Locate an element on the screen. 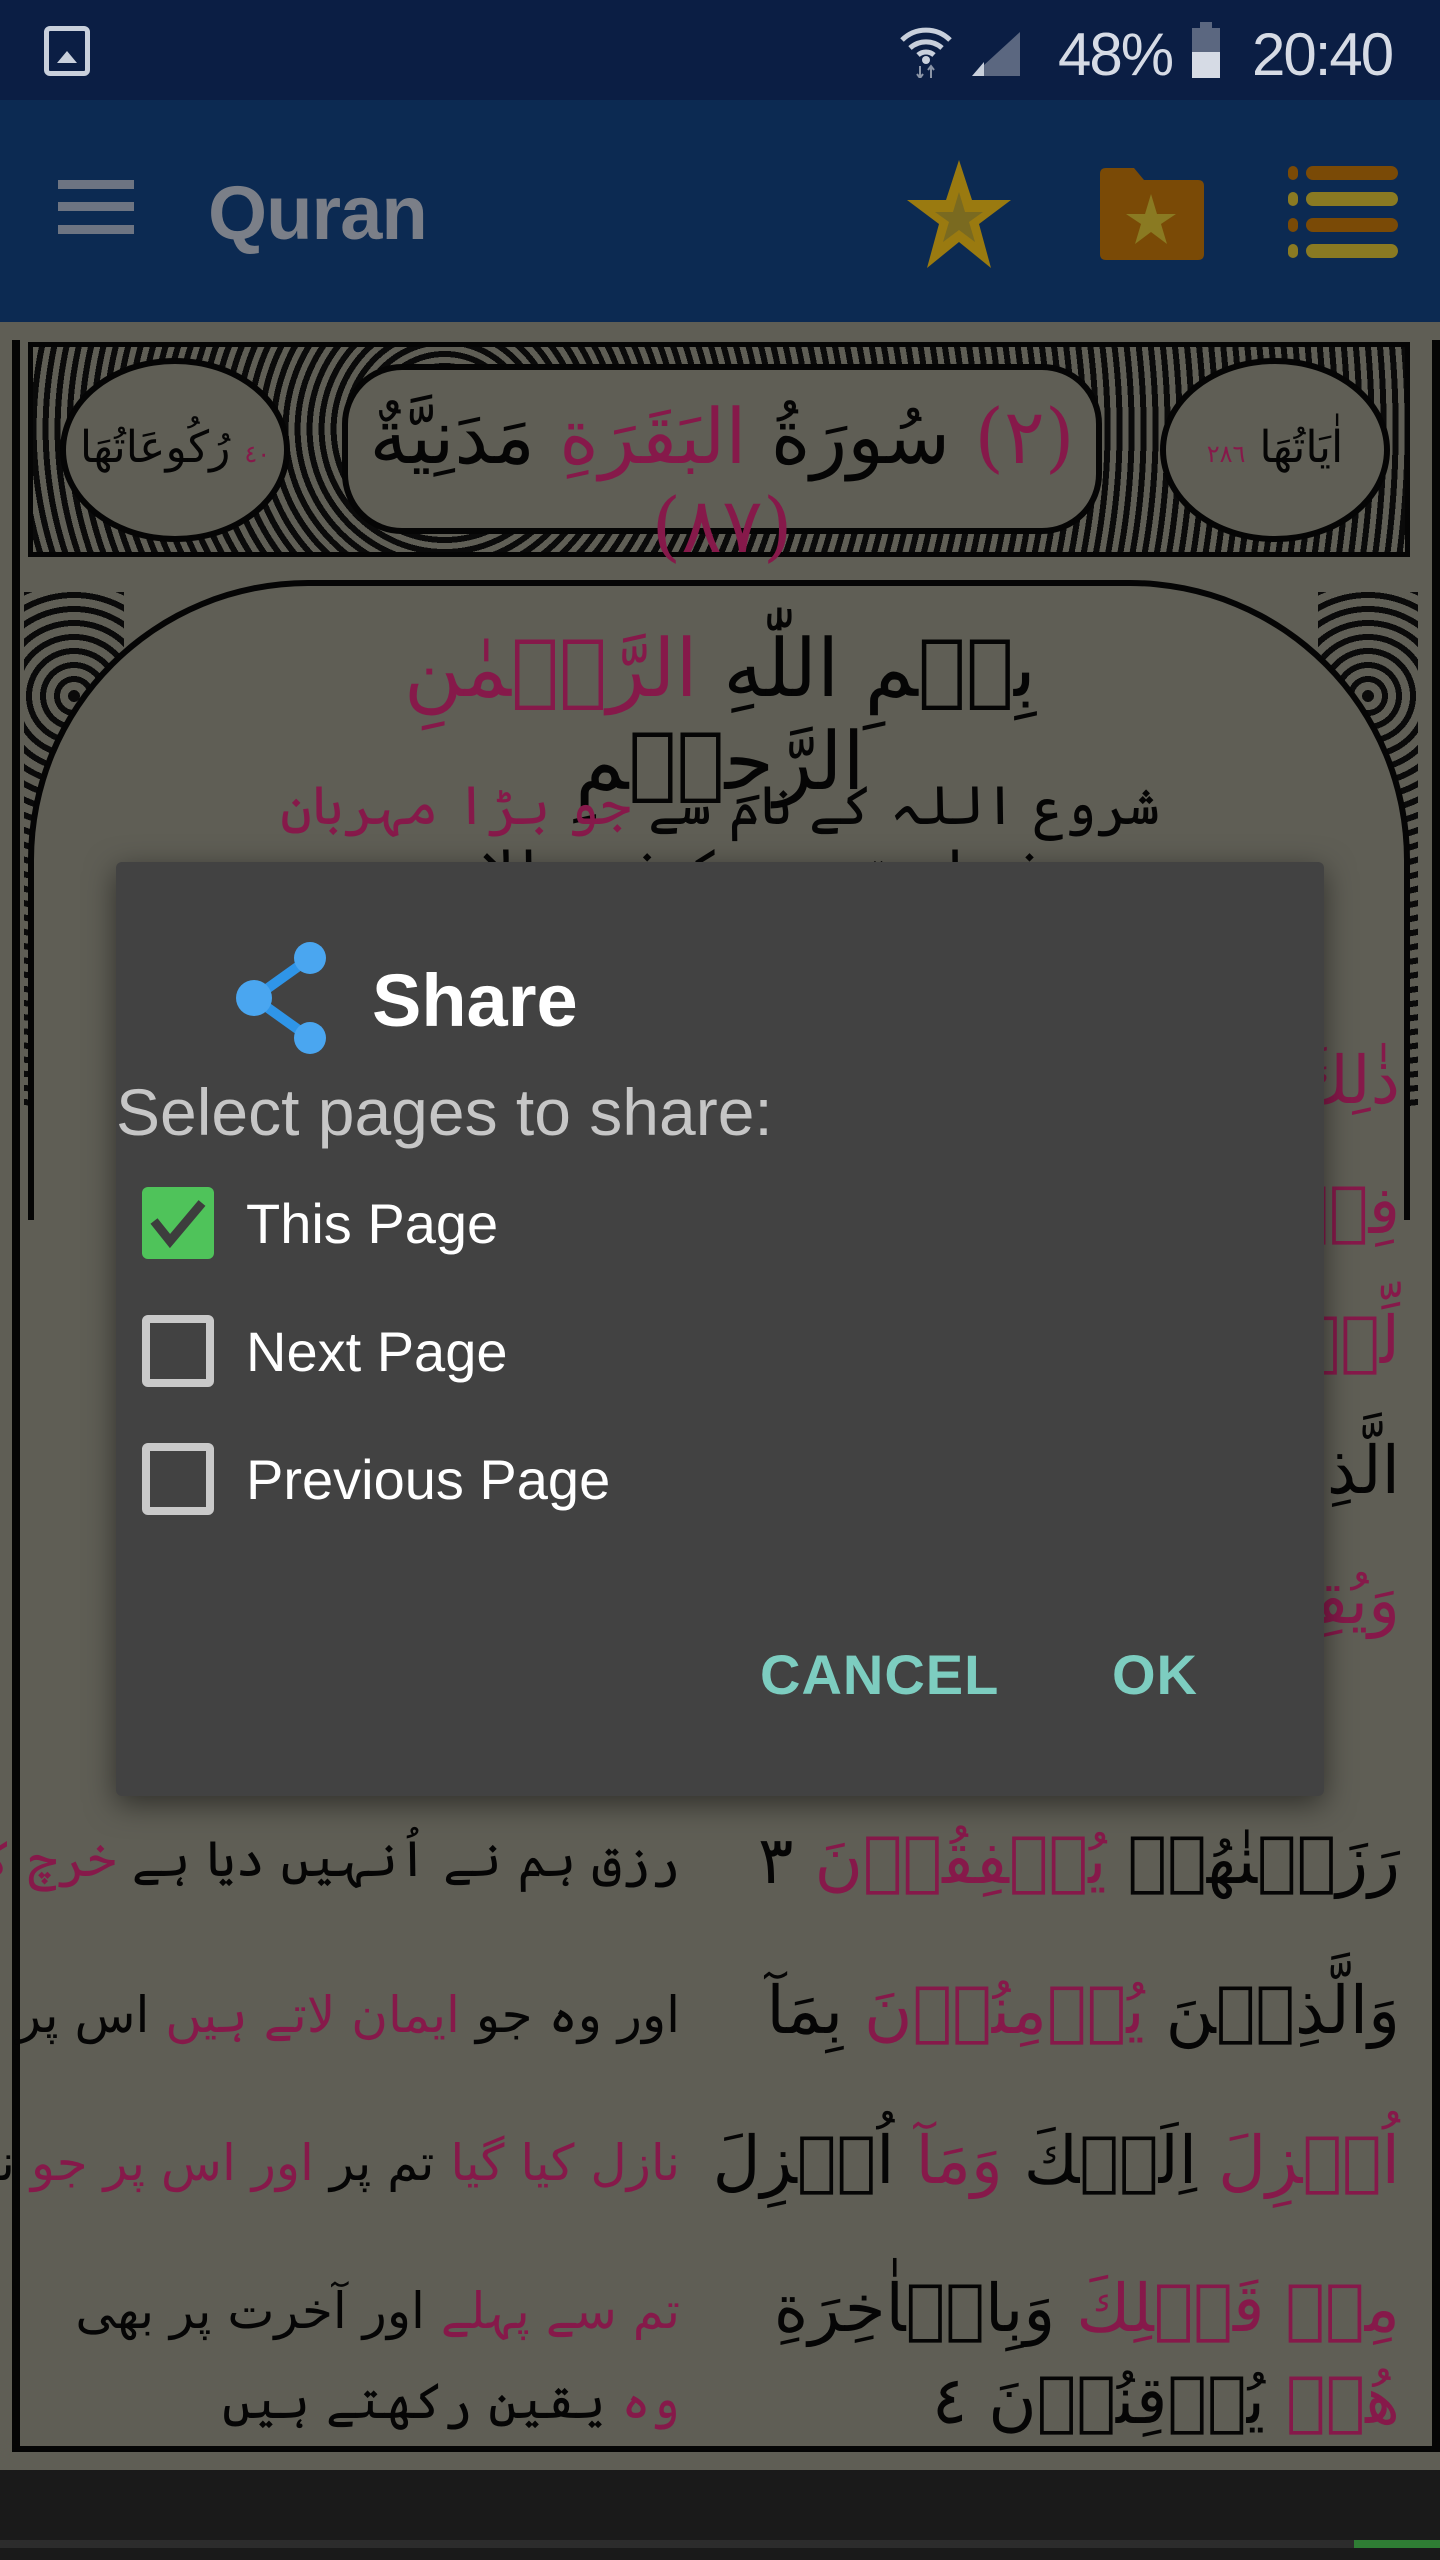  ayat-info: اٰيَاتُهَا ٢٨٦ is located at coordinates (1275, 447).